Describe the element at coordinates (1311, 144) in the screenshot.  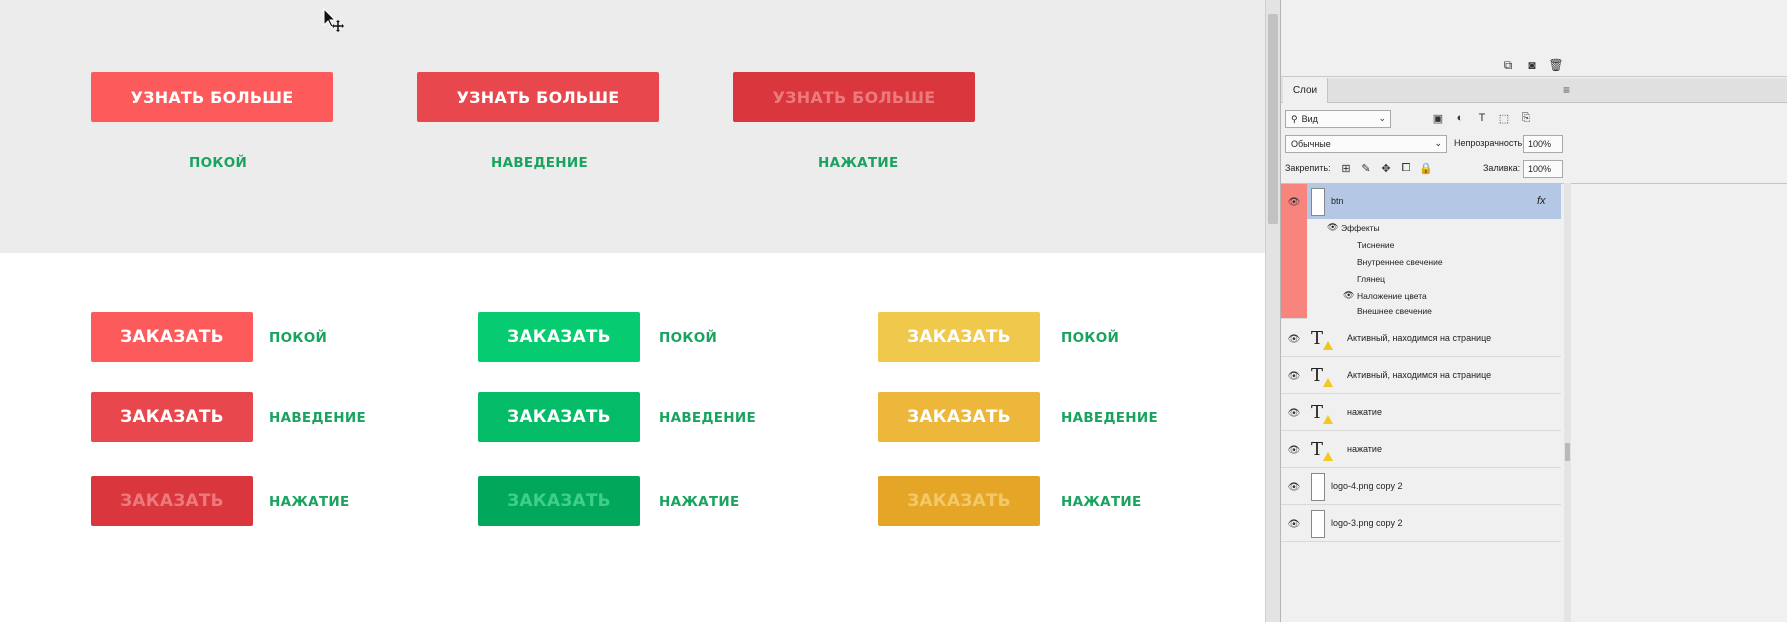
I see `blend-mode-value: Обычные` at that location.